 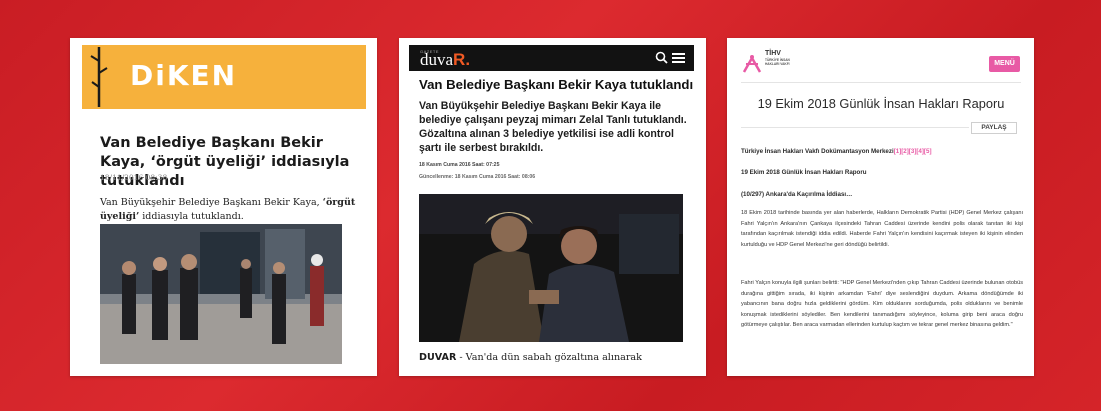 What do you see at coordinates (549, 357) in the screenshot?
I see `body-text: - Van'da dün sabah gözaltına alınarak` at bounding box center [549, 357].